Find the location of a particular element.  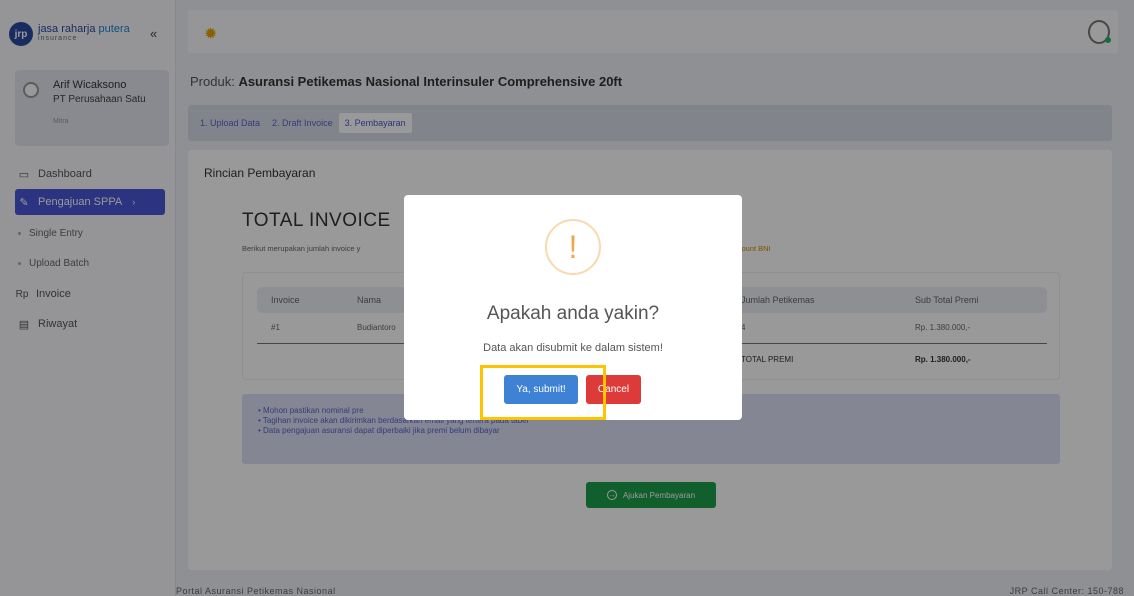

warning-icon: ! is located at coordinates (573, 247).